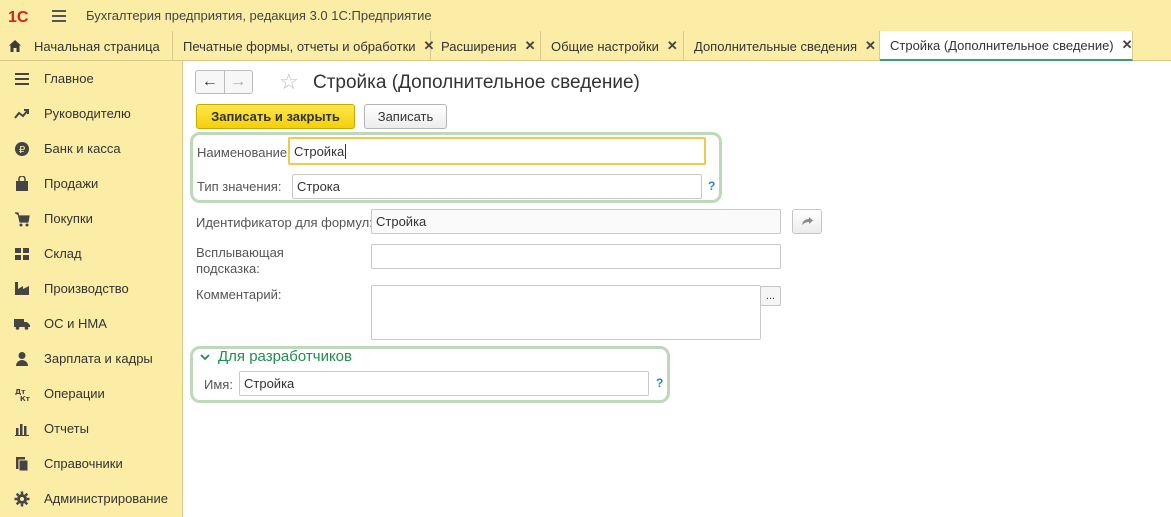 Image resolution: width=1171 pixels, height=517 pixels. Describe the element at coordinates (346, 151) in the screenshot. I see `text-caret` at that location.